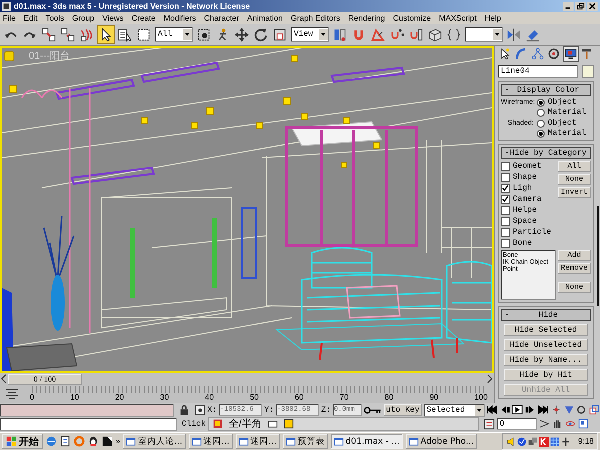  Describe the element at coordinates (242, 34) in the screenshot. I see `move-icon` at that location.